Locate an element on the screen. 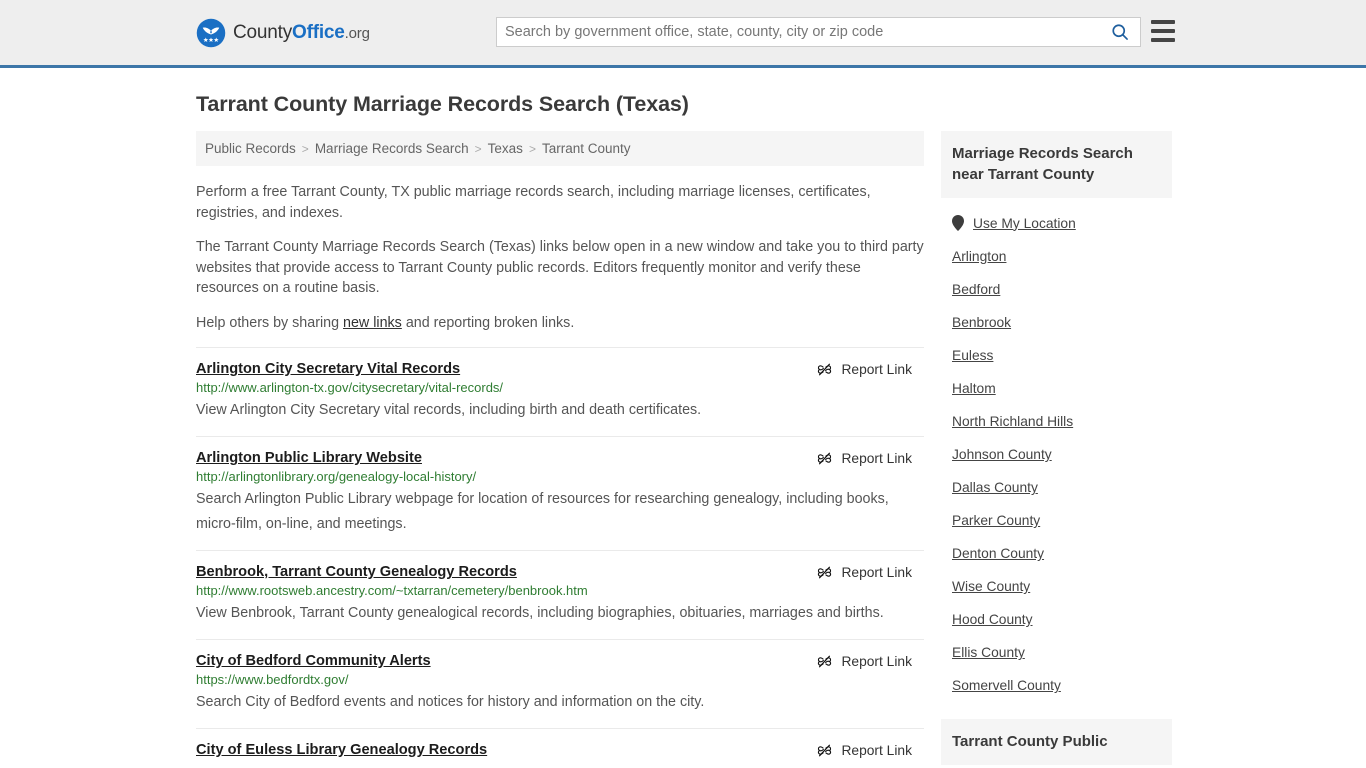 This screenshot has width=1366, height=768. breadcrumb-item-tarrant-county: Tarrant County is located at coordinates (586, 148).